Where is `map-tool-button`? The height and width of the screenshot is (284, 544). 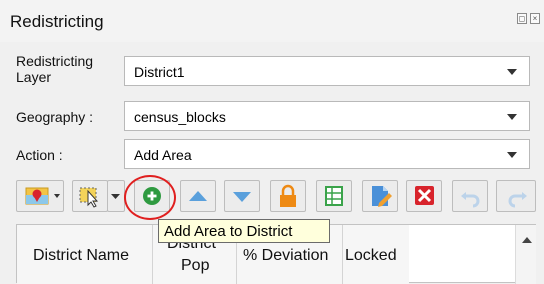
map-tool-button is located at coordinates (40, 196).